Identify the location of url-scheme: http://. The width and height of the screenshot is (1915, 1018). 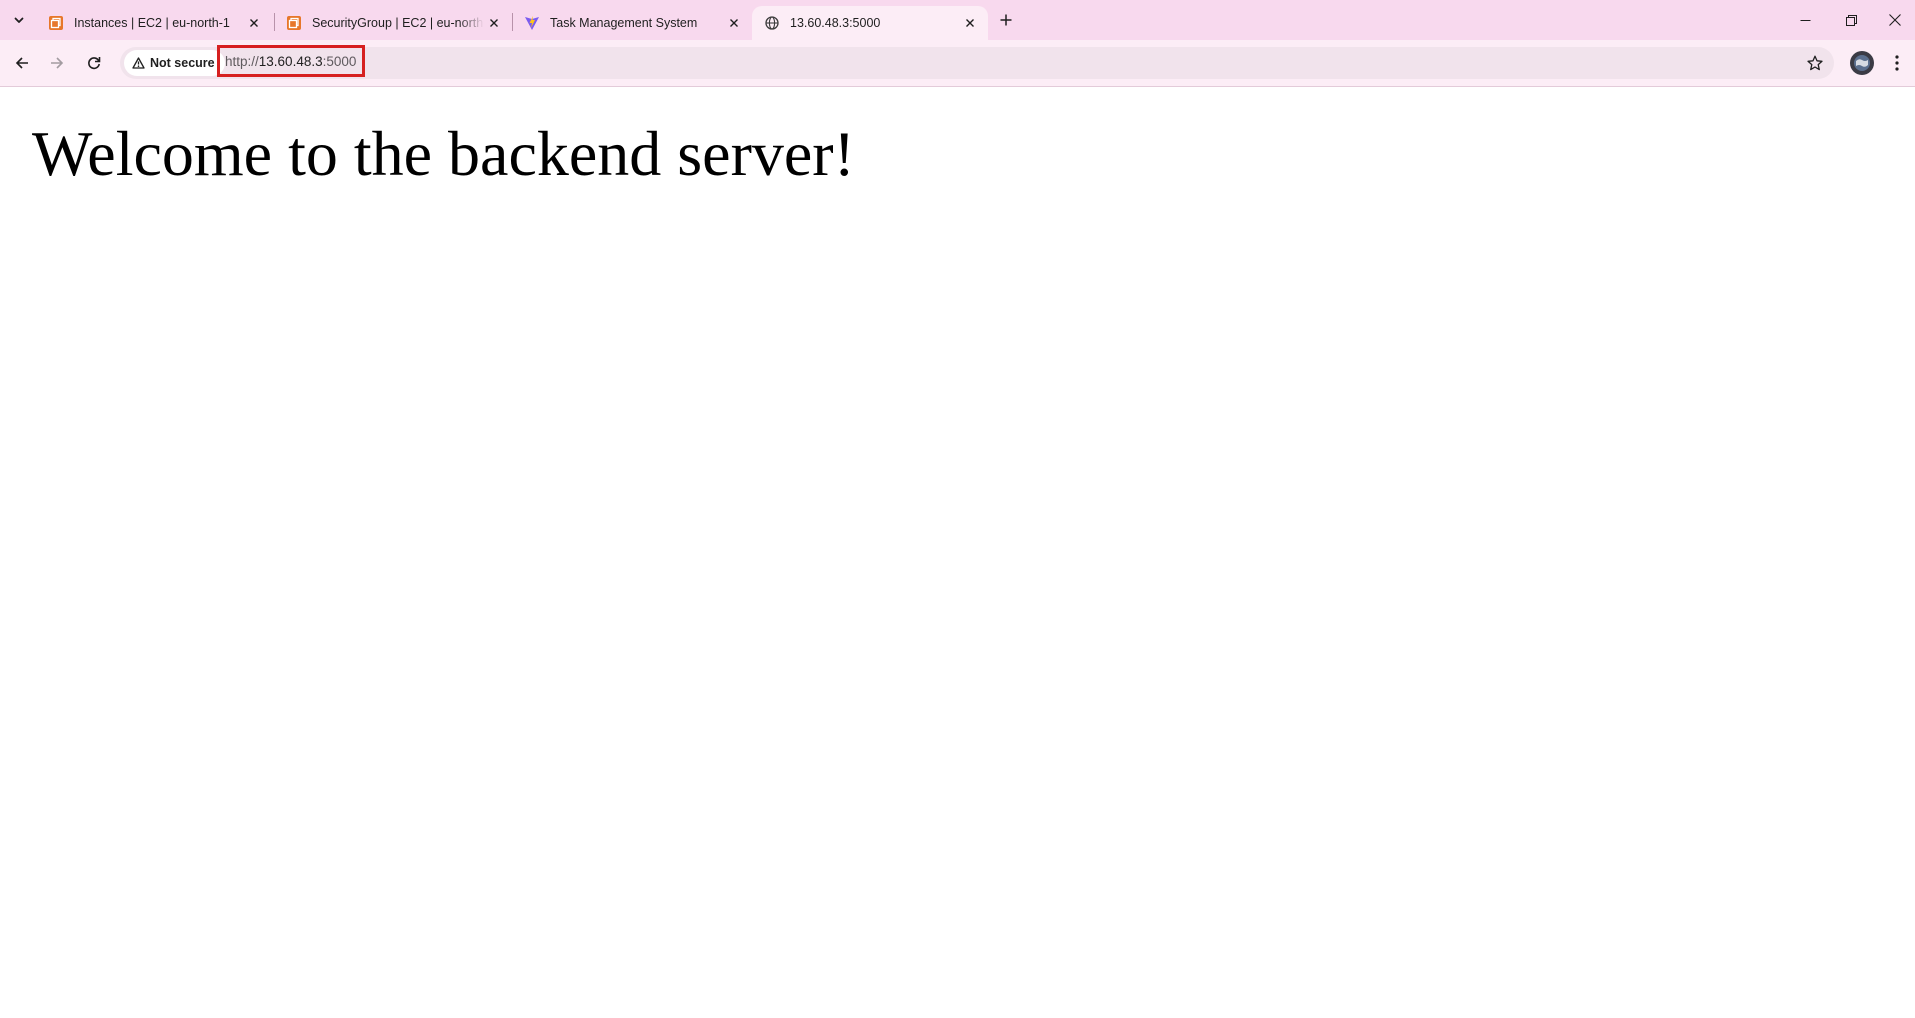
(242, 61).